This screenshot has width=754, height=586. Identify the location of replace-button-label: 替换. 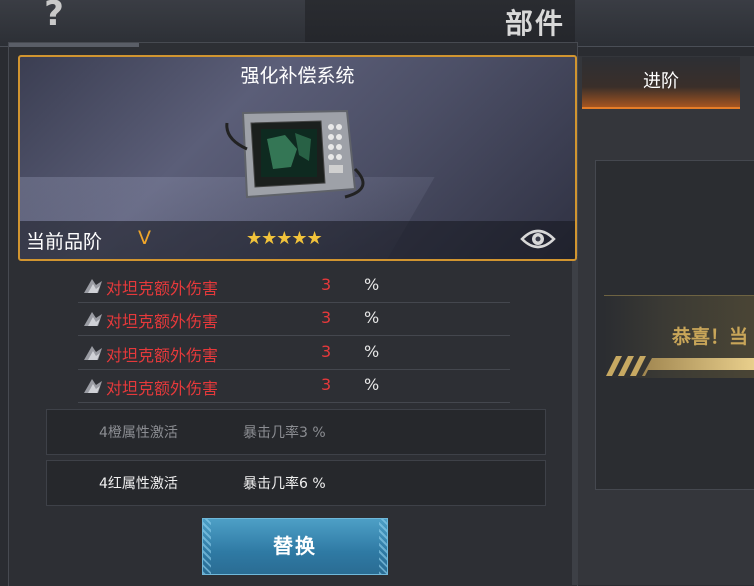
(295, 546).